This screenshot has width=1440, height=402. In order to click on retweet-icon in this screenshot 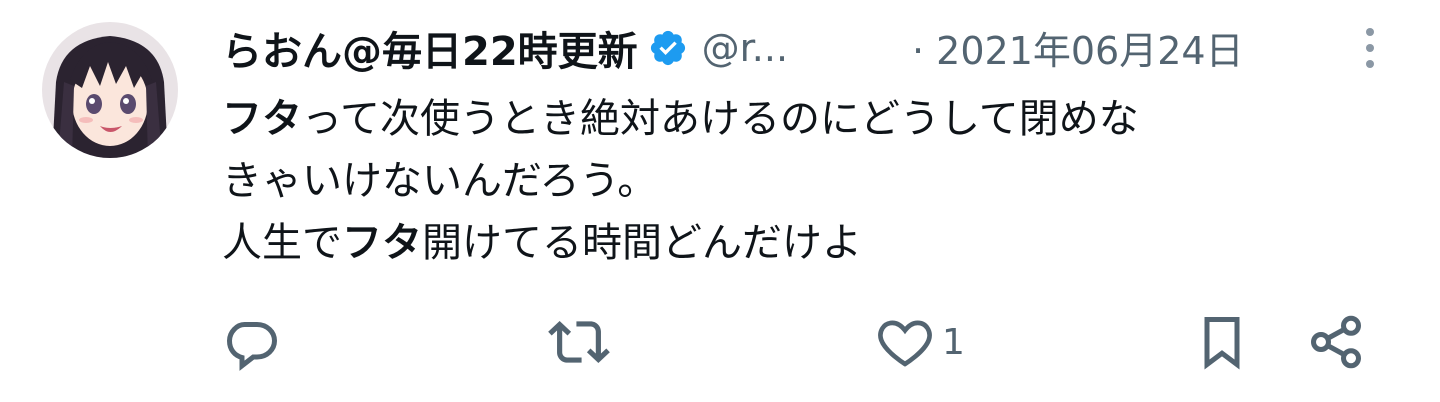, I will do `click(579, 342)`.